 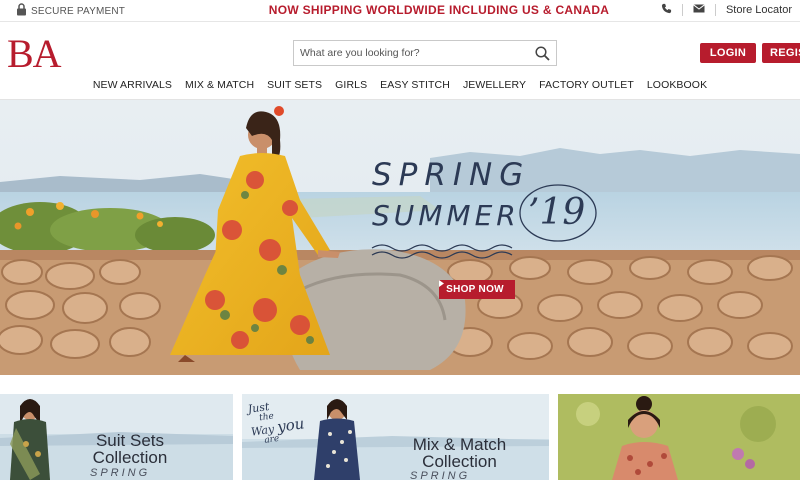 I want to click on tile-suit-sets-subtitle: SPRING, so click(x=120, y=473).